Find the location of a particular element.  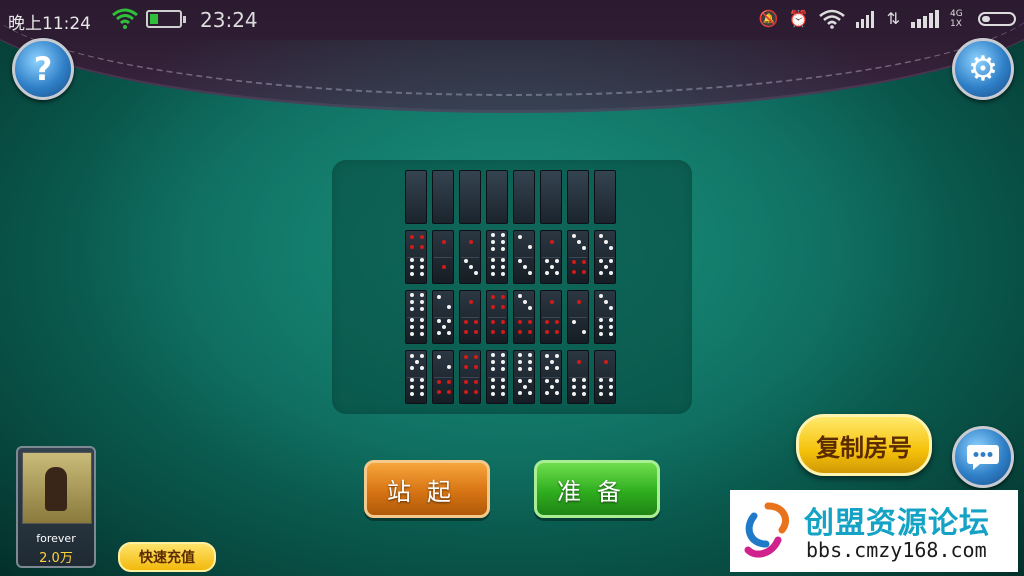

watermark-url: bbs.cmzy168.com is located at coordinates (896, 550).